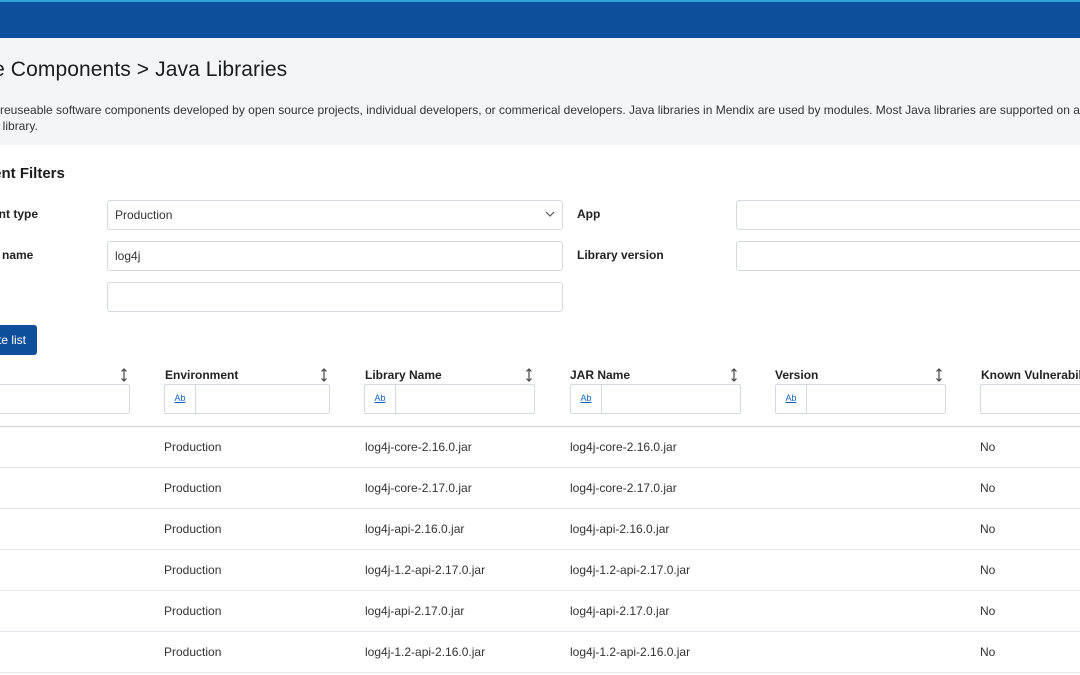 This screenshot has height=675, width=1080. I want to click on filters-title: nent Filters, so click(32, 173).